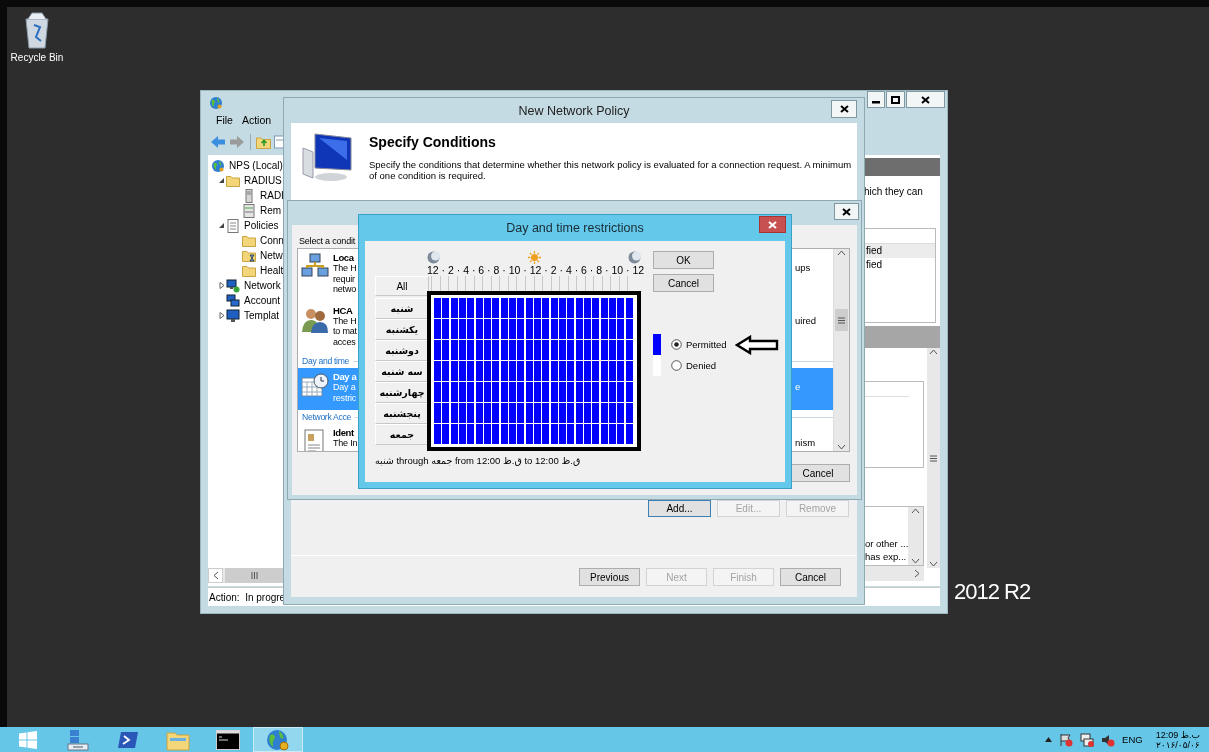 Image resolution: width=1209 pixels, height=752 pixels. Describe the element at coordinates (326, 417) in the screenshot. I see `group-header: Network Acce` at that location.